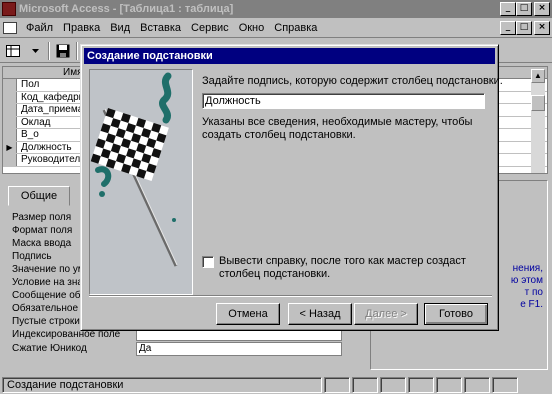 Image resolution: width=552 pixels, height=394 pixels. What do you see at coordinates (162, 384) in the screenshot?
I see `status-text: Создание подстановки` at bounding box center [162, 384].